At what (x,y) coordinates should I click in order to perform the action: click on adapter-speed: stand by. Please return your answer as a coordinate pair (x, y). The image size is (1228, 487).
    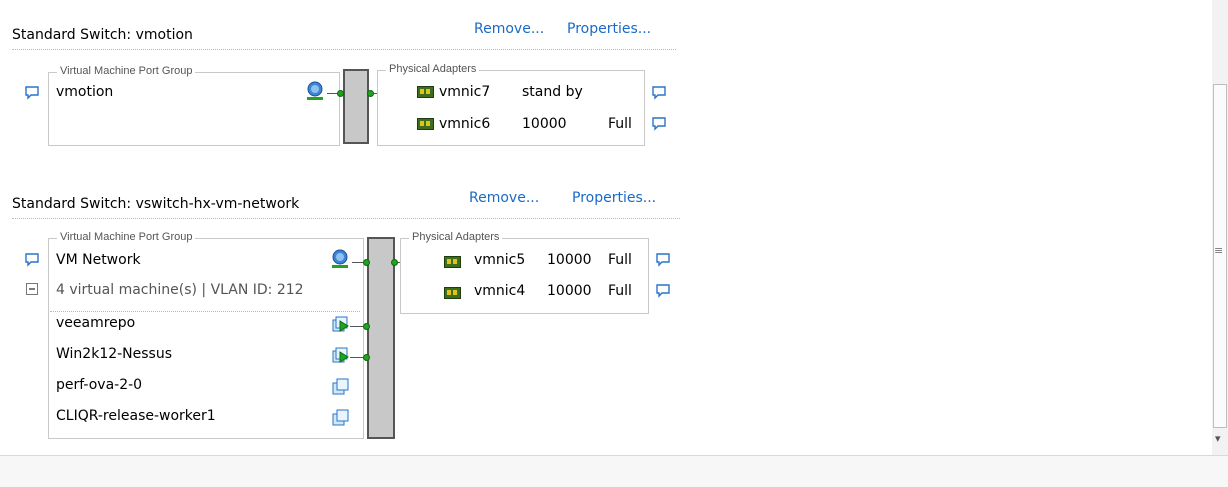
    Looking at the image, I should click on (552, 92).